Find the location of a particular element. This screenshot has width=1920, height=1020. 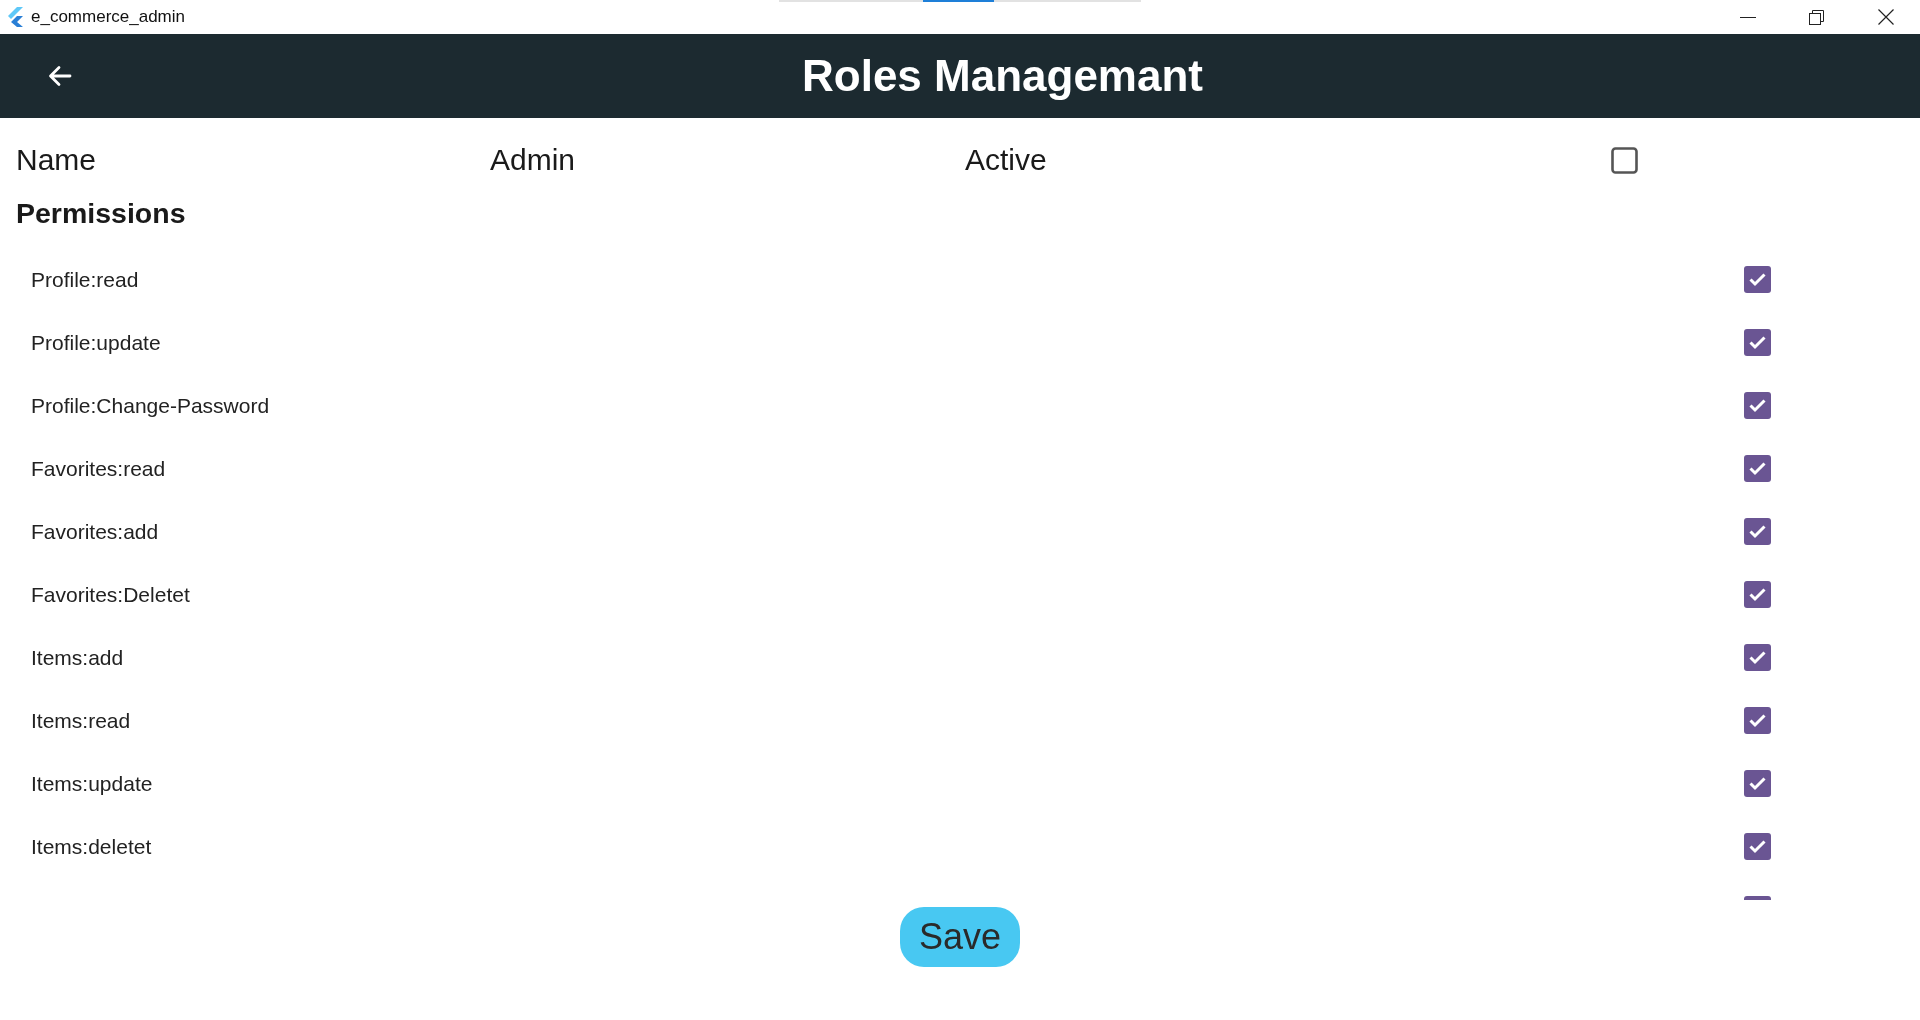

permission-label: Items:deletet is located at coordinates (91, 846).